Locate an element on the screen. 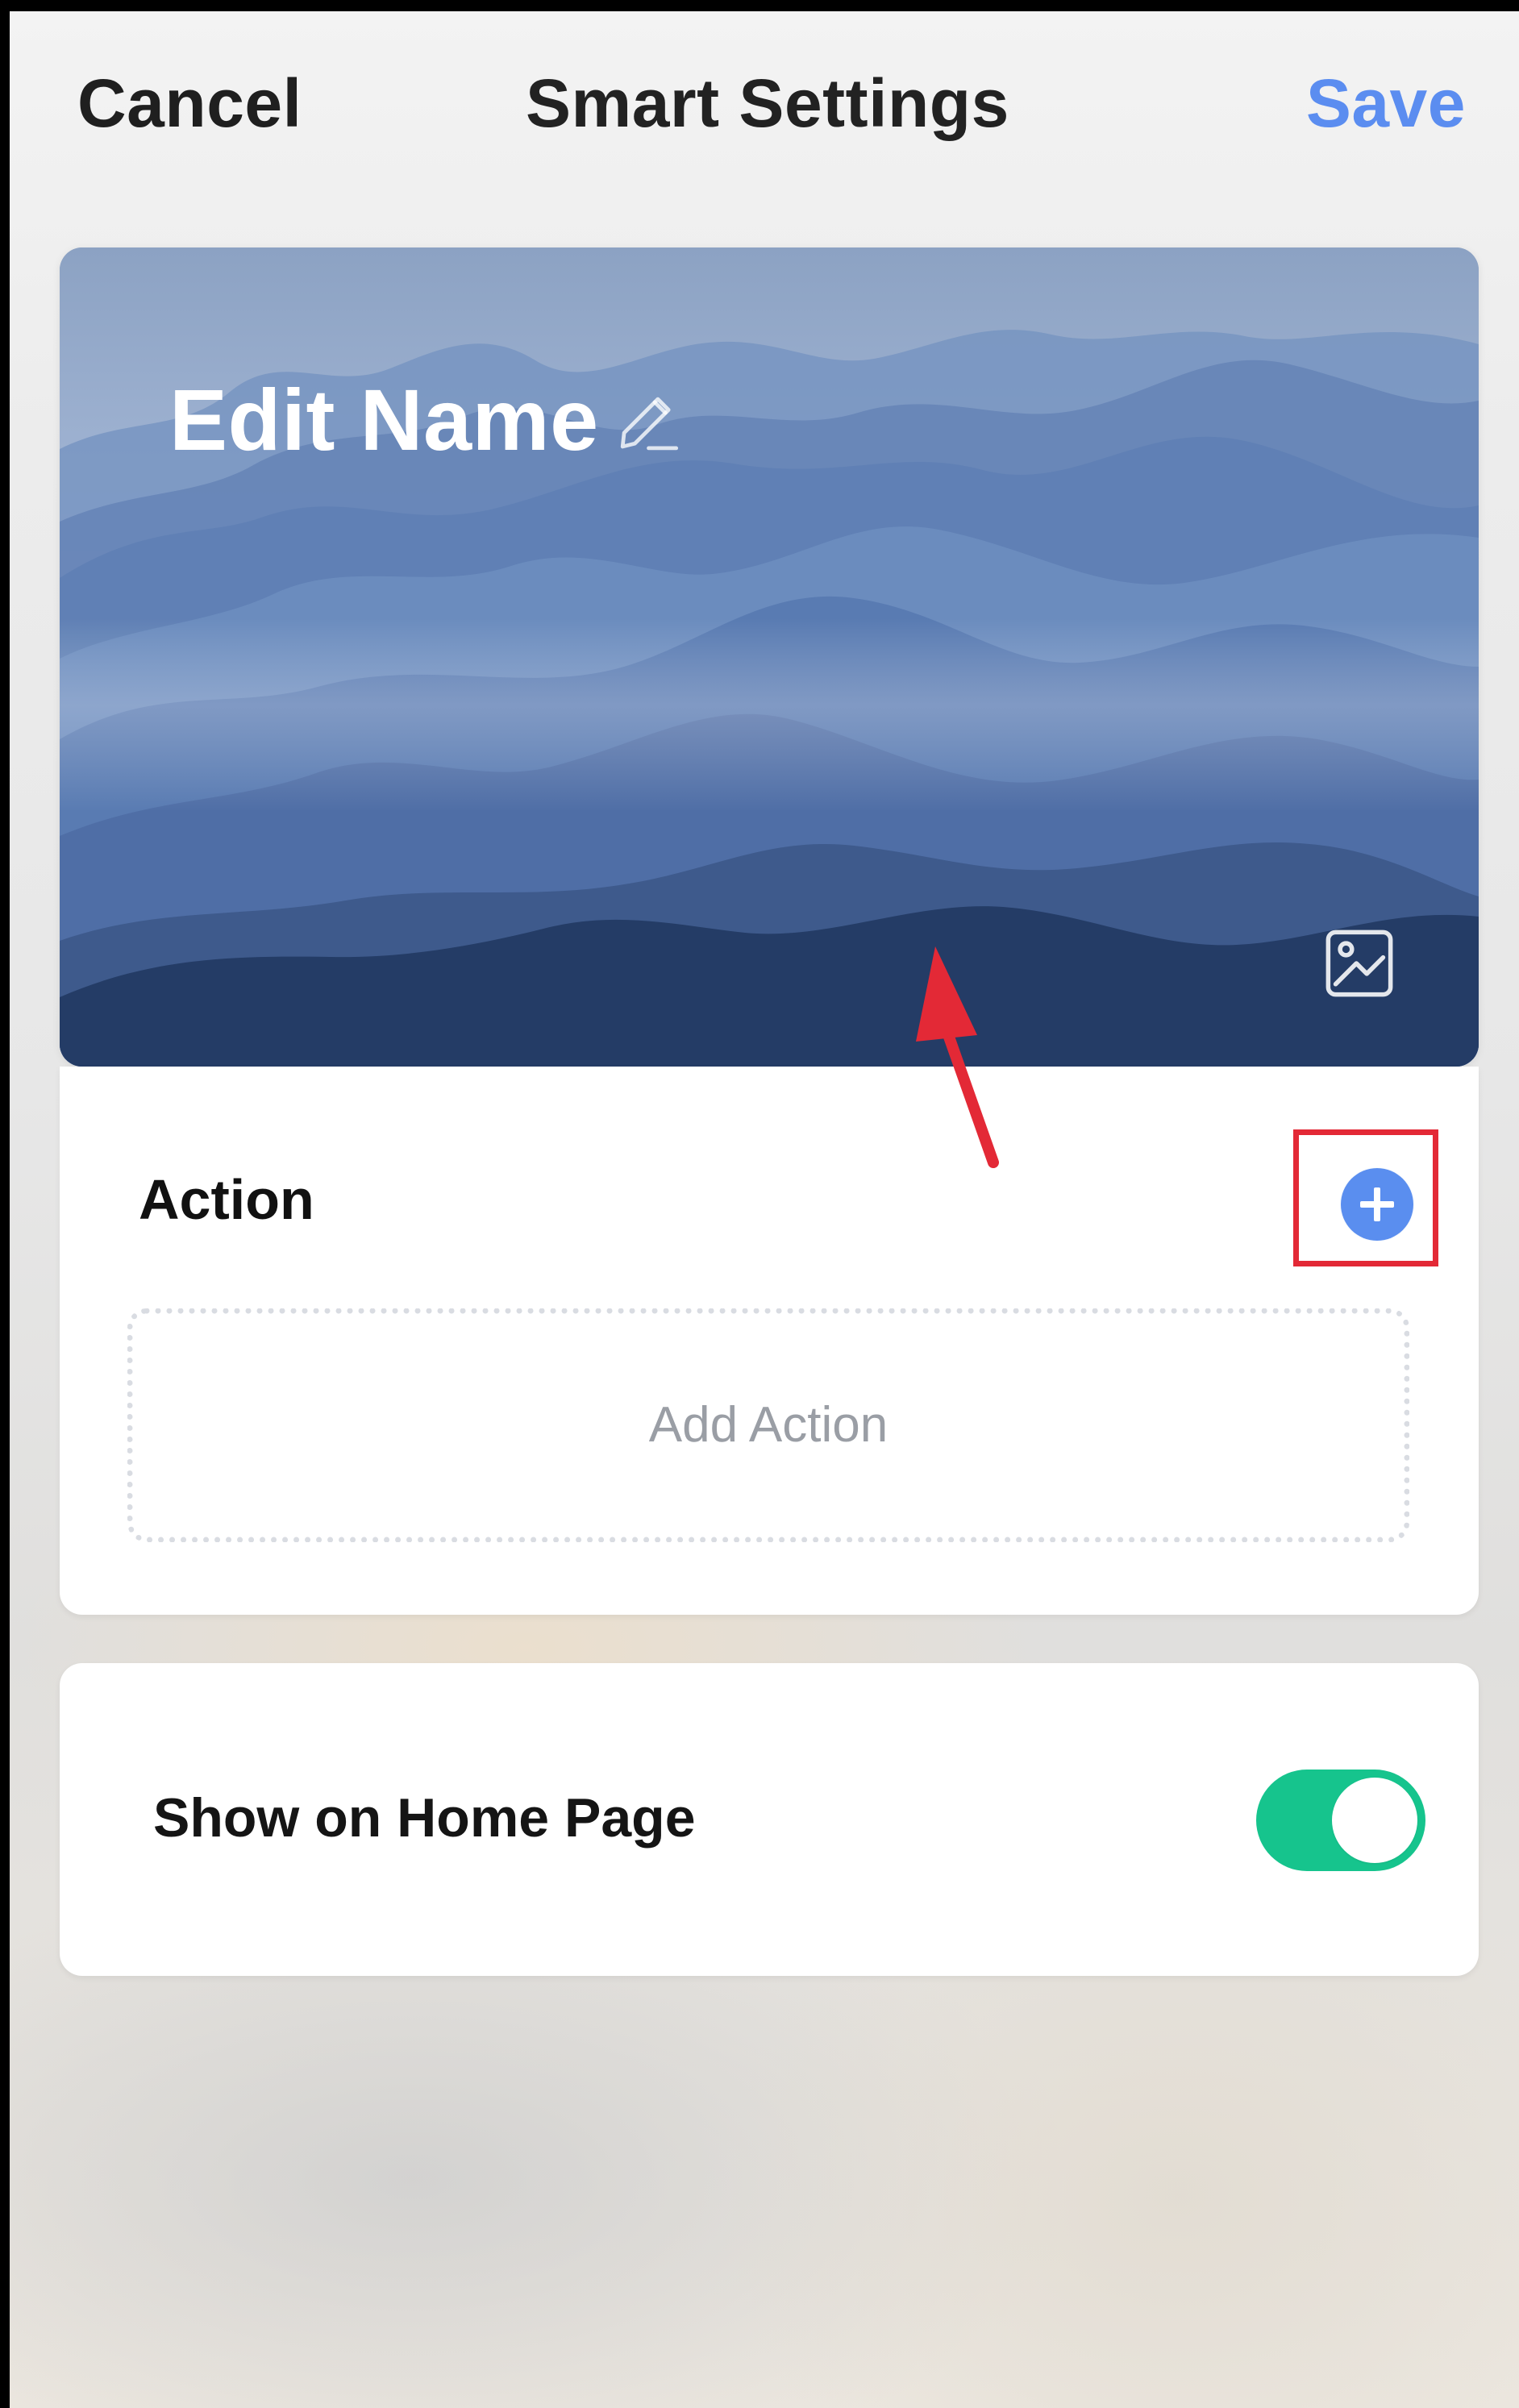  toggle-knob is located at coordinates (1374, 1820).